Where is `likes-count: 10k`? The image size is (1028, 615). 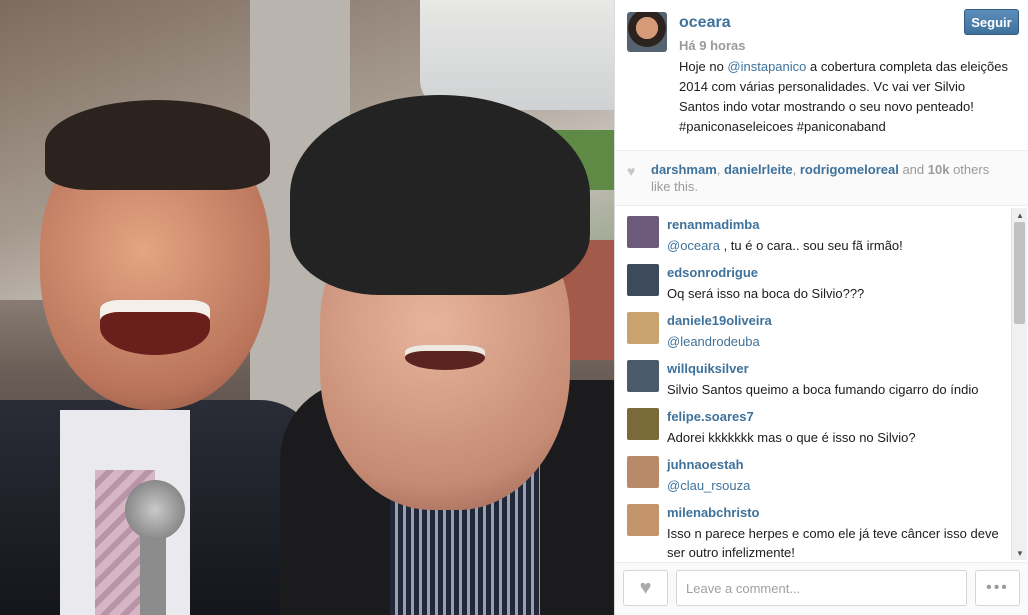
likes-count: 10k is located at coordinates (939, 169).